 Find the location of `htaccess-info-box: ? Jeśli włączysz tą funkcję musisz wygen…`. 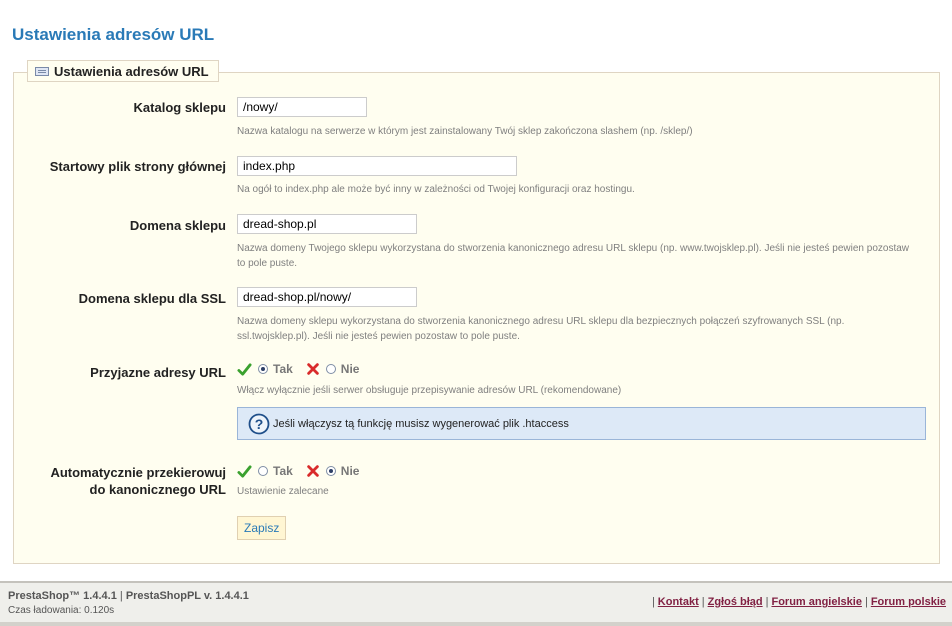

htaccess-info-box: ? Jeśli włączysz tą funkcję musisz wygen… is located at coordinates (581, 423).